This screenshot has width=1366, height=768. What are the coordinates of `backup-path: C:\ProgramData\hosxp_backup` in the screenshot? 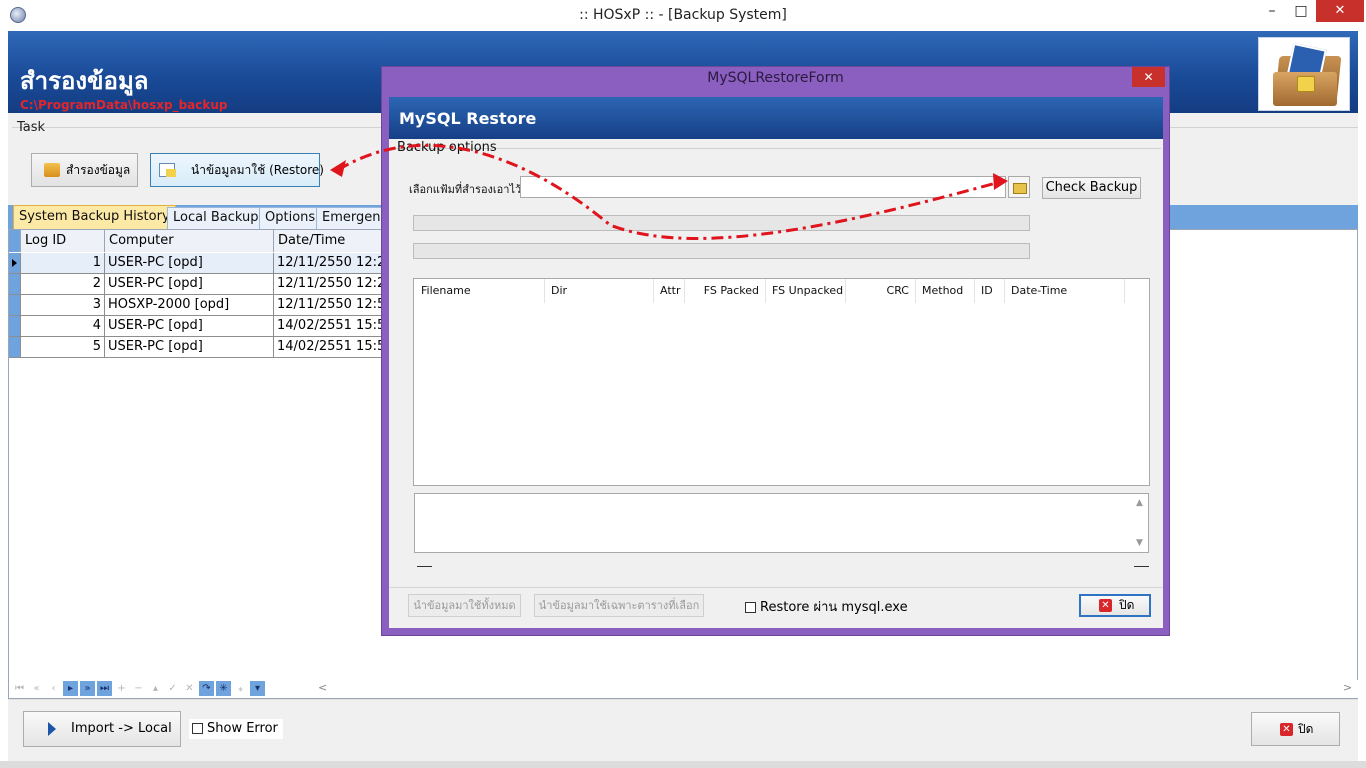 It's located at (124, 105).